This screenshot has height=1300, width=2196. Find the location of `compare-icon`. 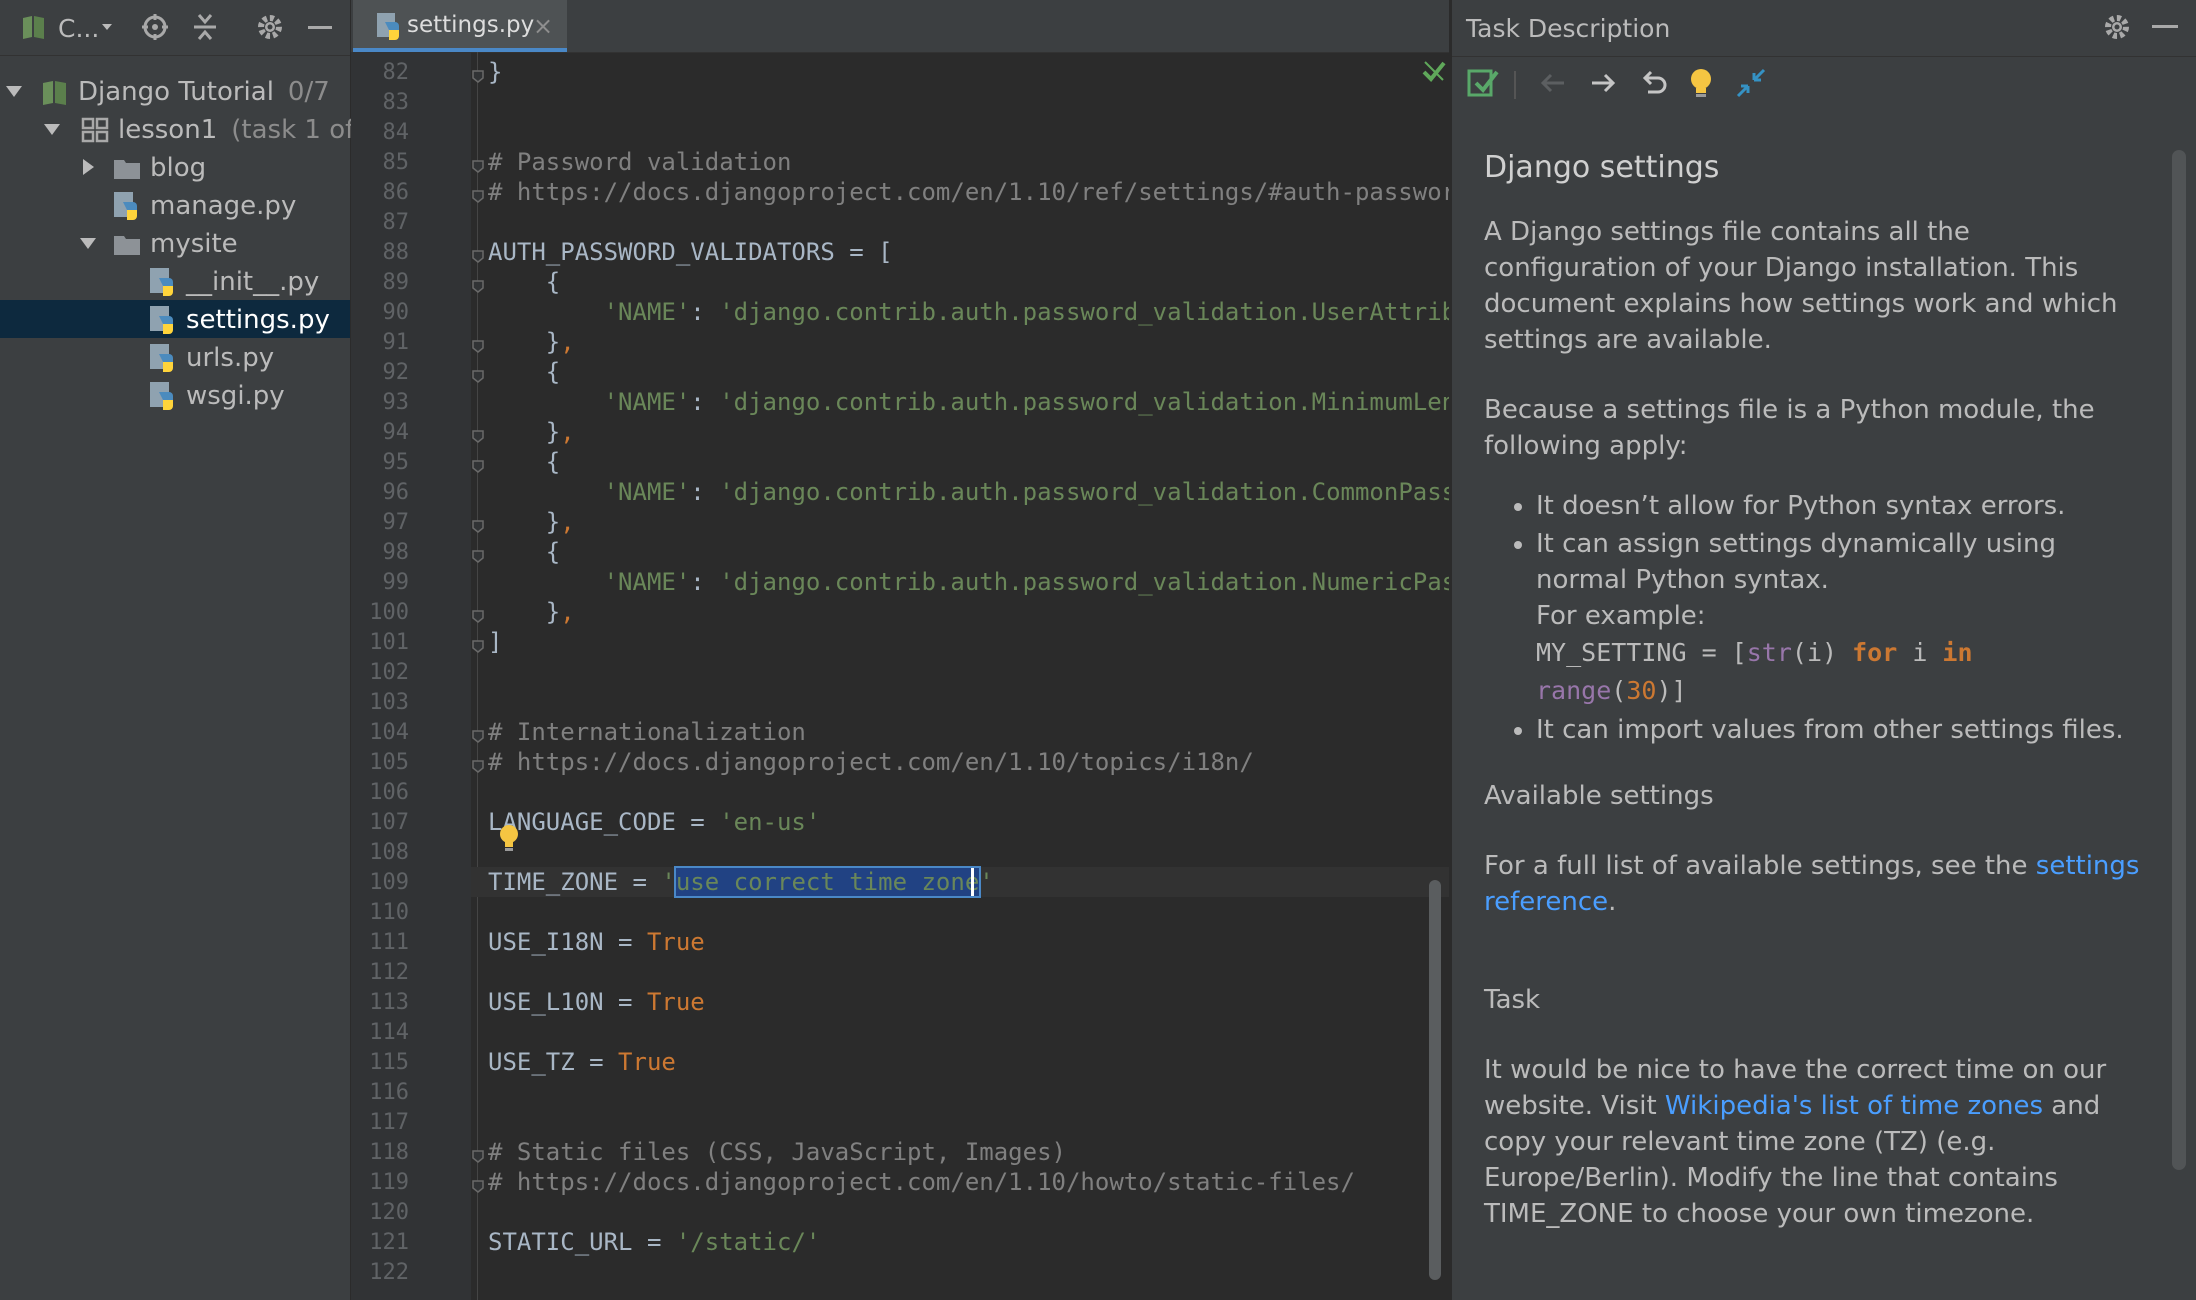

compare-icon is located at coordinates (1751, 83).